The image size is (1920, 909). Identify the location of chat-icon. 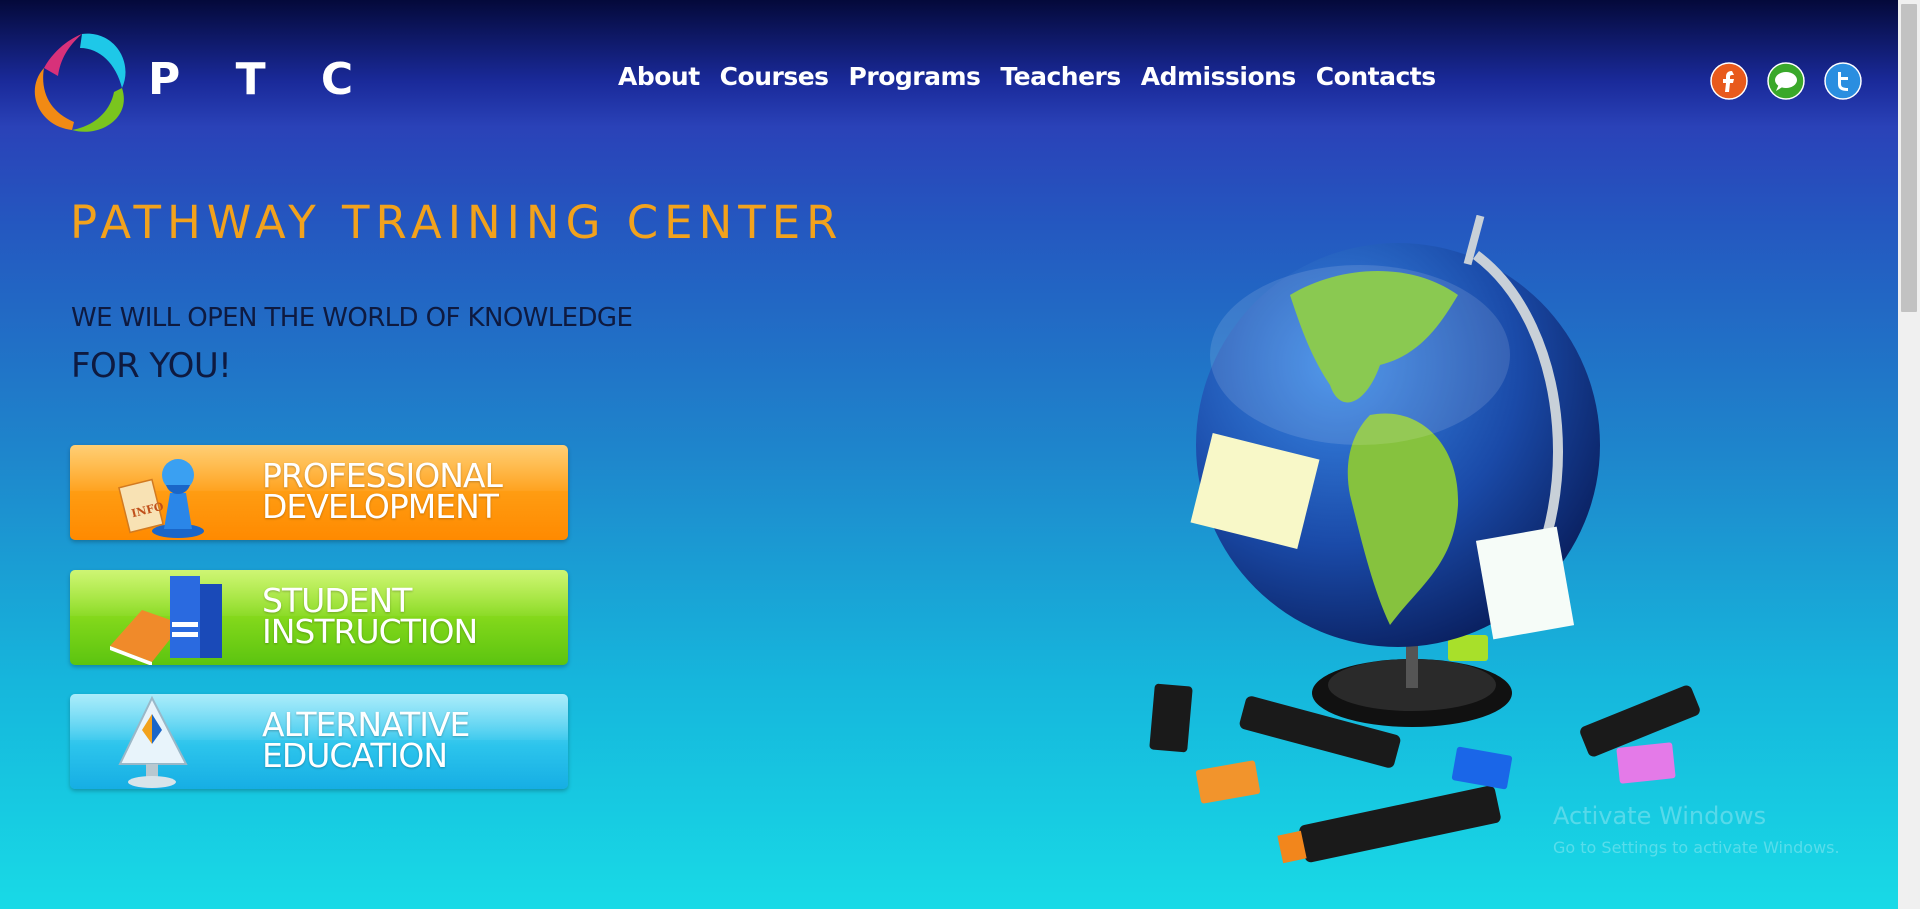
(1786, 81).